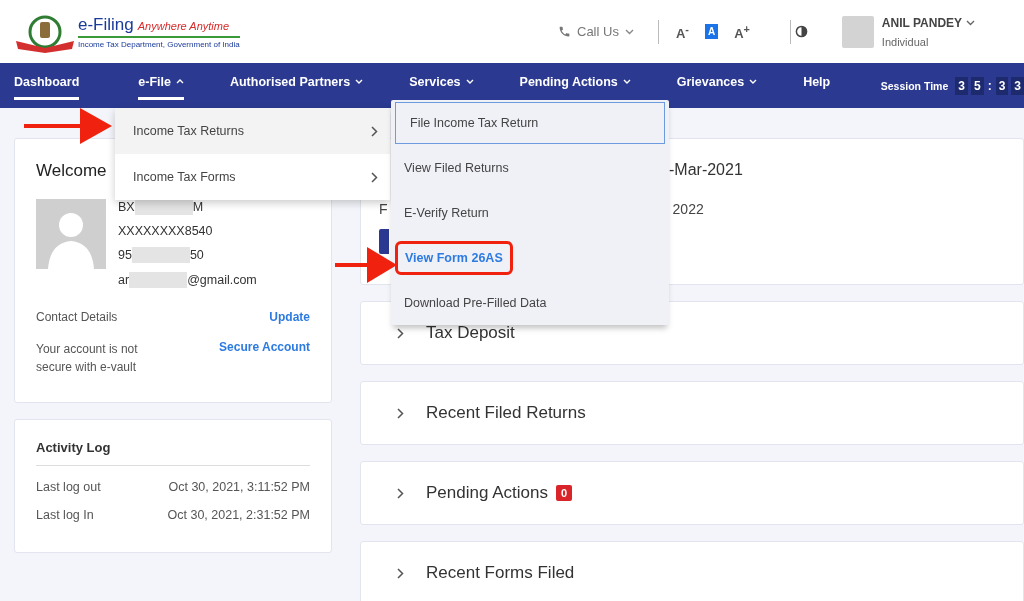 The width and height of the screenshot is (1024, 601). What do you see at coordinates (198, 207) in the screenshot?
I see `profile-detail: M` at bounding box center [198, 207].